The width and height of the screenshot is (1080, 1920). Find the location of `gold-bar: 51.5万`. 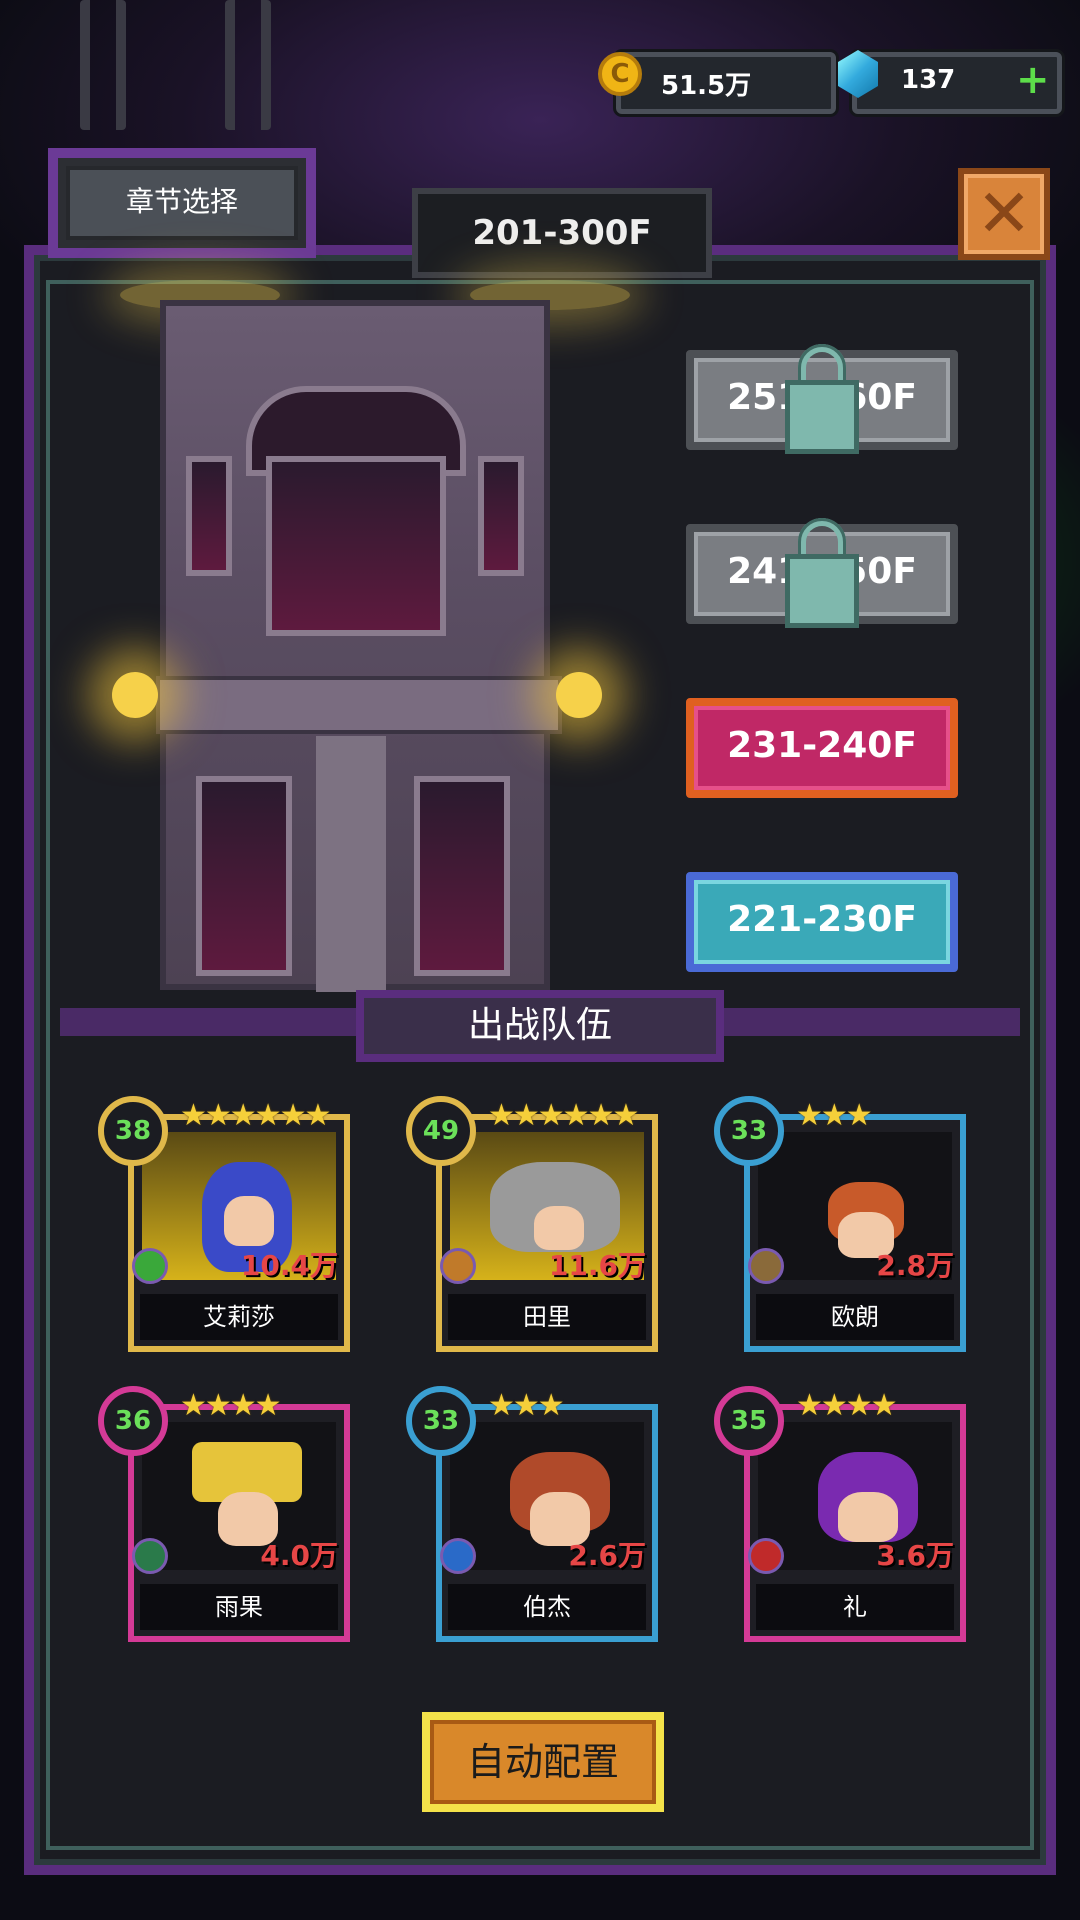

gold-bar: 51.5万 is located at coordinates (726, 83).